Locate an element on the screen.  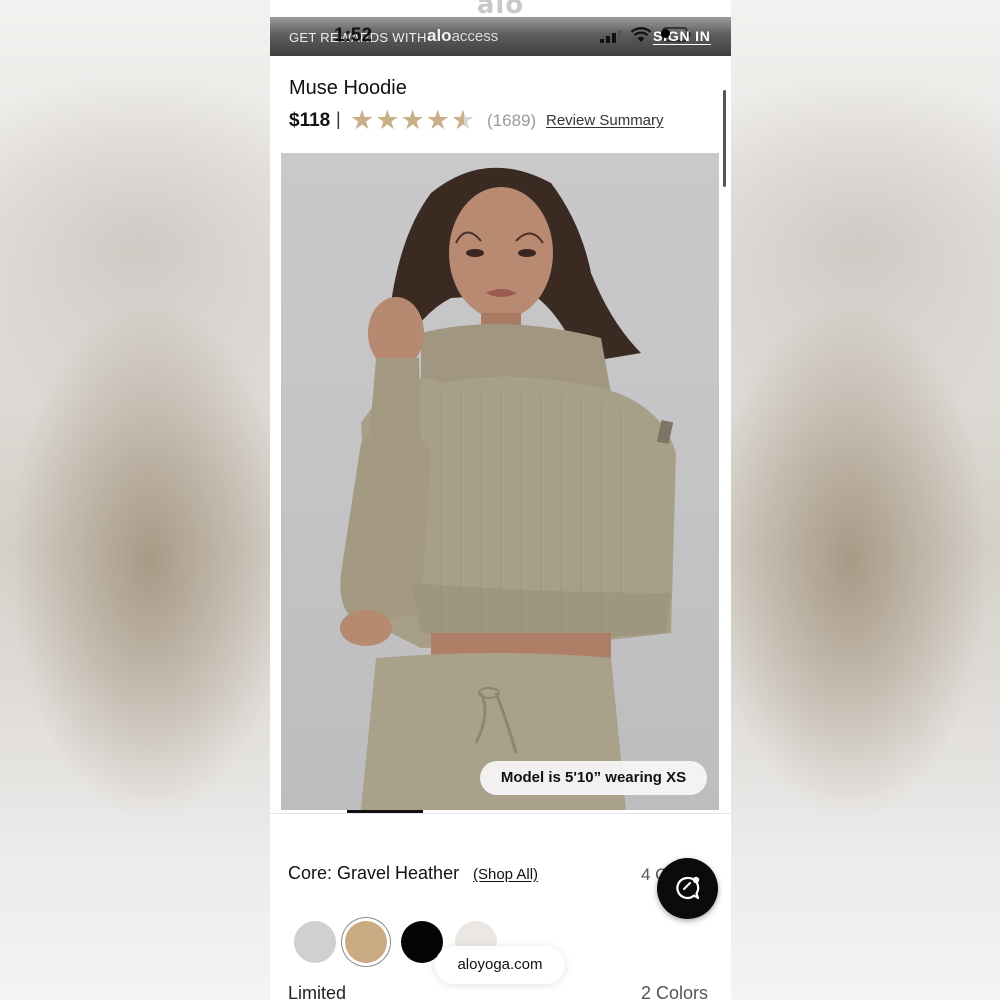
swatch-gravel-heather-selected is located at coordinates (366, 942).